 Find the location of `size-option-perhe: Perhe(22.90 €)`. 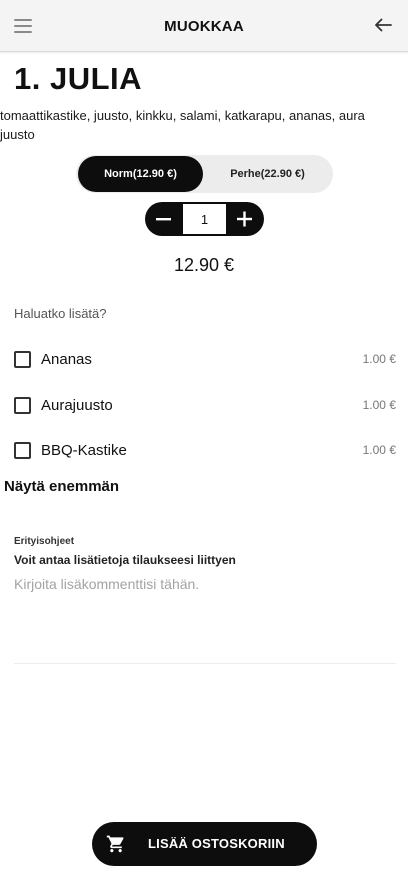

size-option-perhe: Perhe(22.90 €) is located at coordinates (267, 174).